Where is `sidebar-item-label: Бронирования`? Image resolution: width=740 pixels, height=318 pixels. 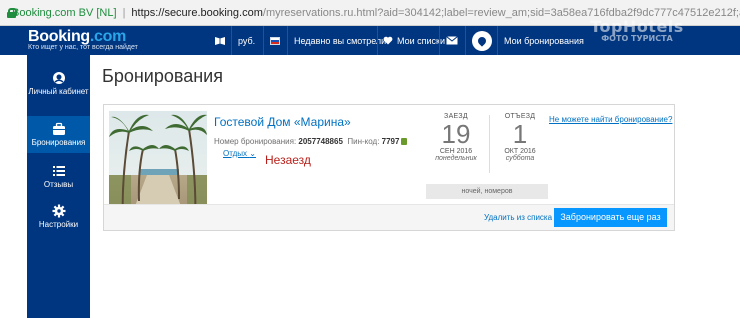 sidebar-item-label: Бронирования is located at coordinates (58, 142).